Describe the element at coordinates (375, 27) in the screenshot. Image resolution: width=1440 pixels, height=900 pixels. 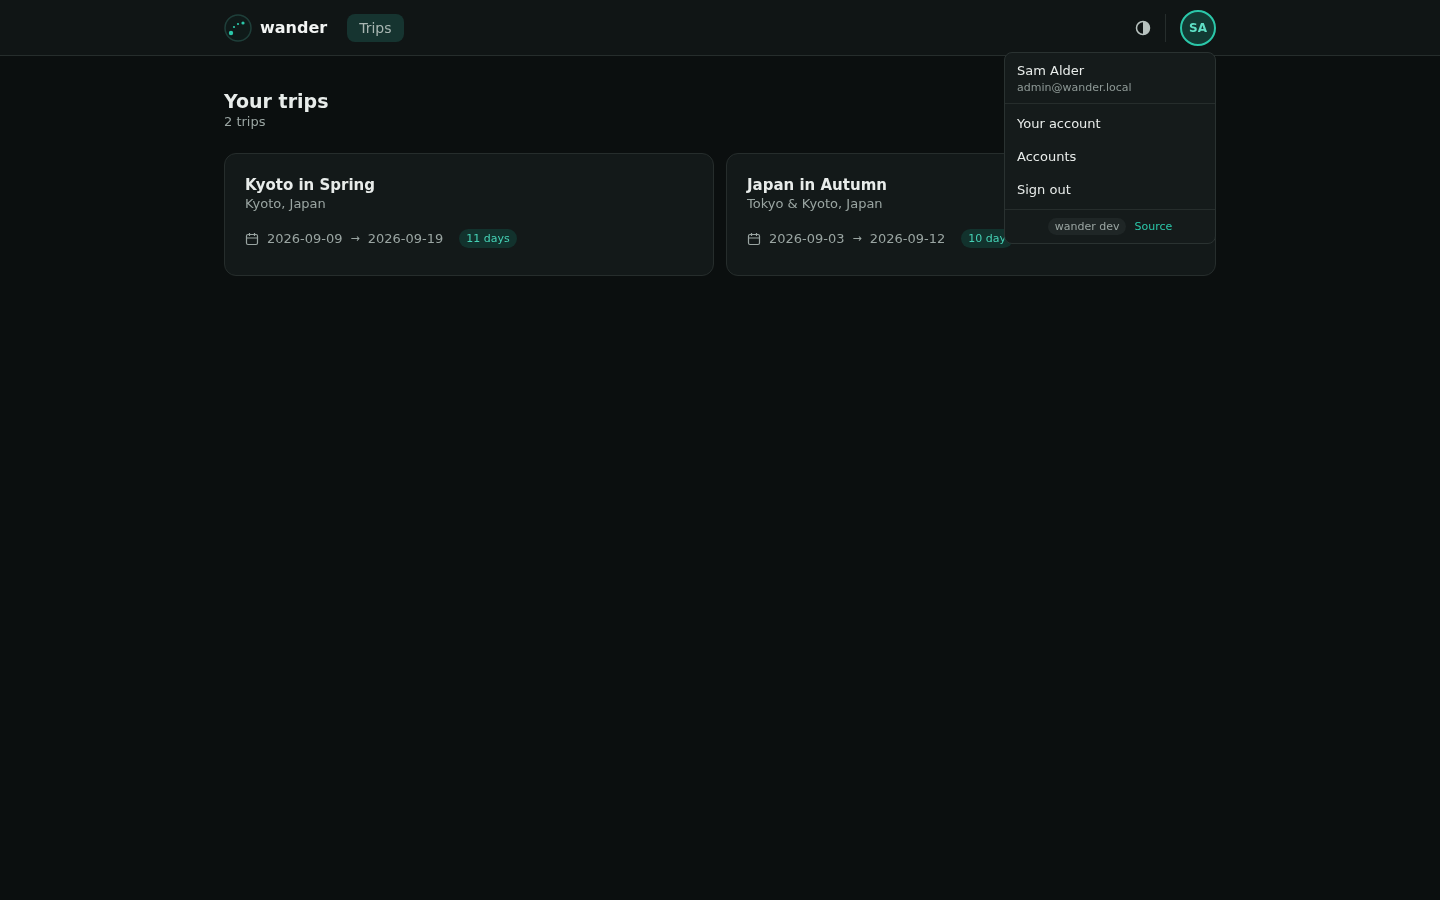
I see `nav-tab: Trips` at that location.